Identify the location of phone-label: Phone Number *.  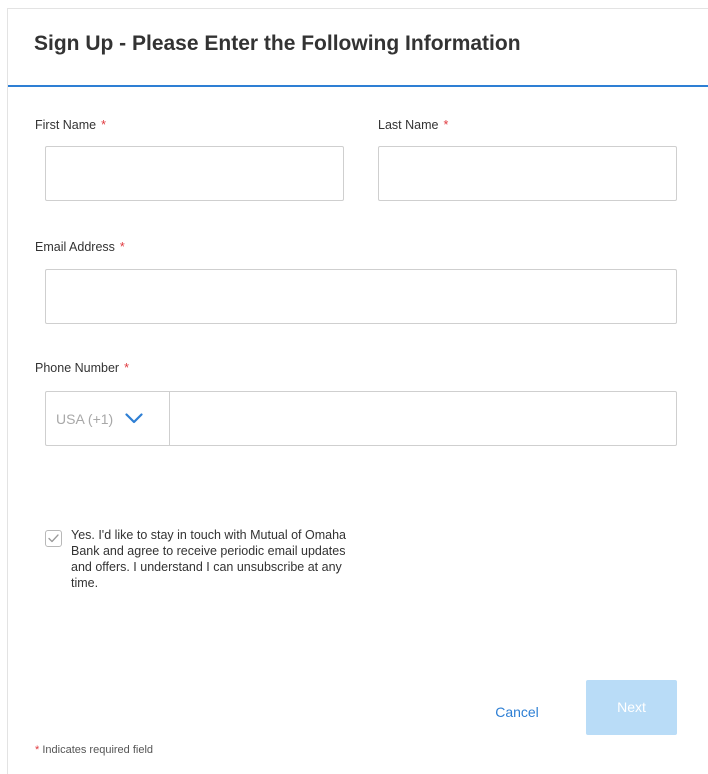
(82, 368).